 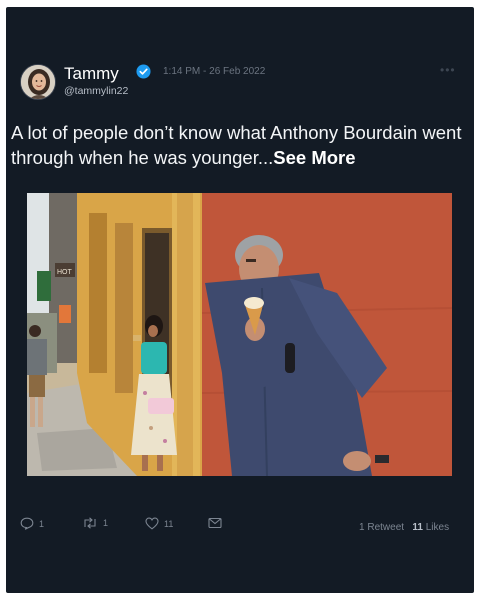 I want to click on tweet-stats: 1 Retweet 11 Likes, so click(x=404, y=527).